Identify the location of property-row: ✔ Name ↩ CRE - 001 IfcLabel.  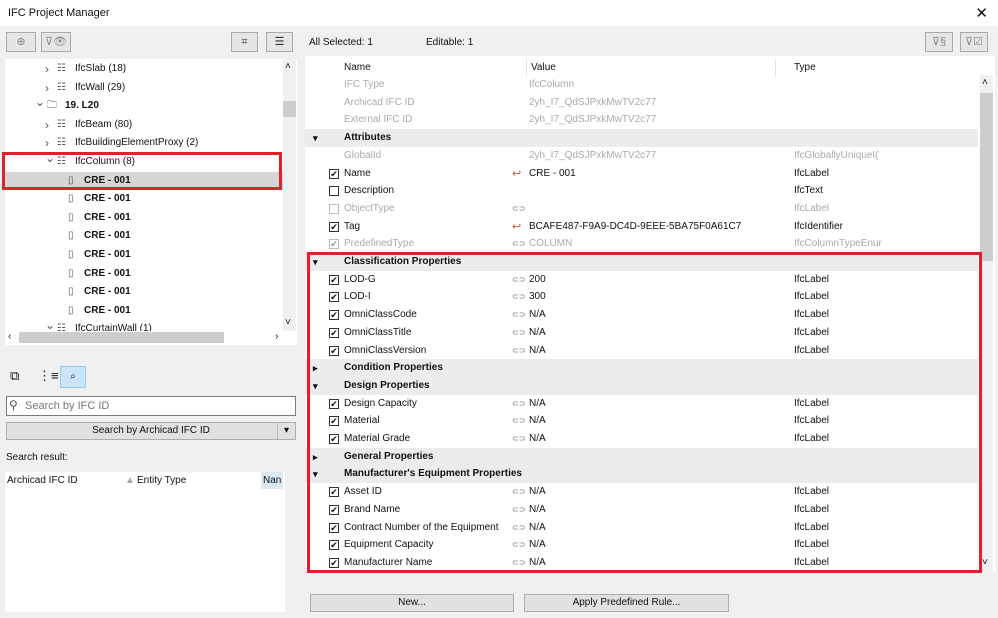
(641, 174).